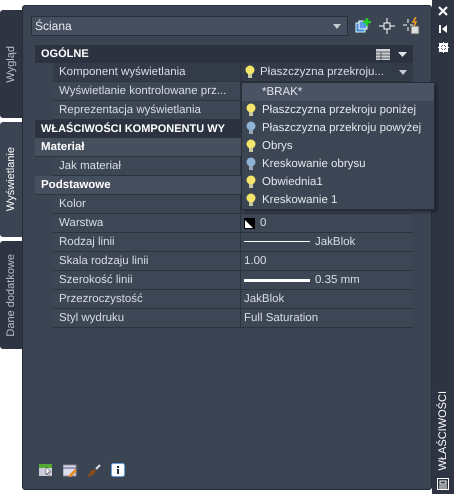  What do you see at coordinates (147, 72) in the screenshot?
I see `property-label: Komponent wyświetlania` at bounding box center [147, 72].